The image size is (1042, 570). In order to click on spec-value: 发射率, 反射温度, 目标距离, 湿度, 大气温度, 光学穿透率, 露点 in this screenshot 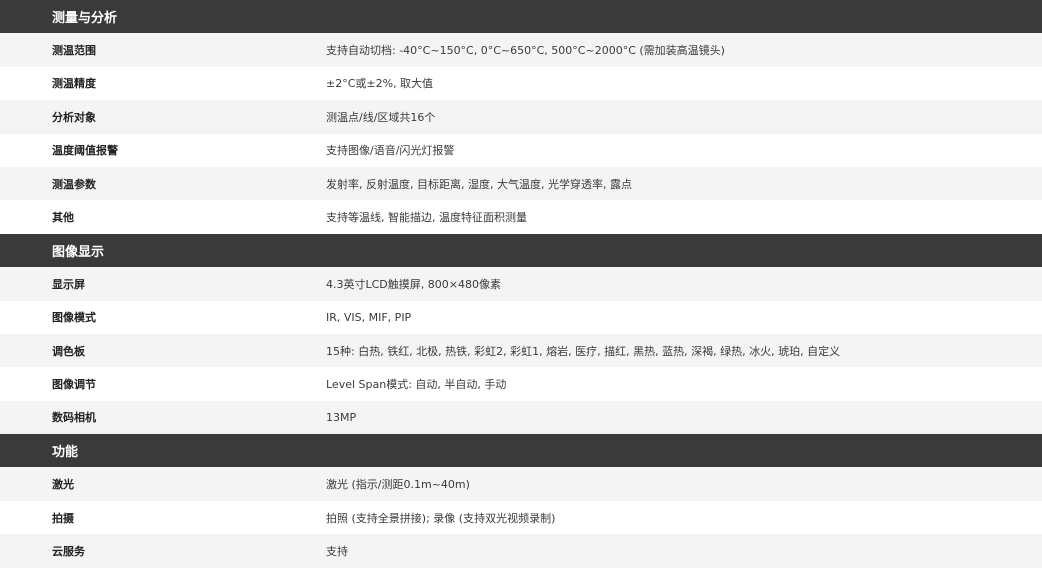, I will do `click(684, 183)`.